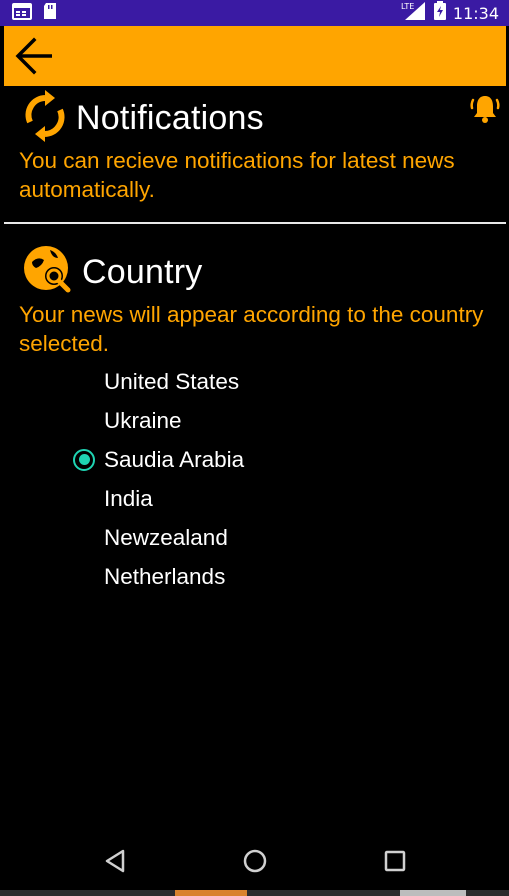 This screenshot has width=509, height=896. I want to click on bell-icon, so click(485, 109).